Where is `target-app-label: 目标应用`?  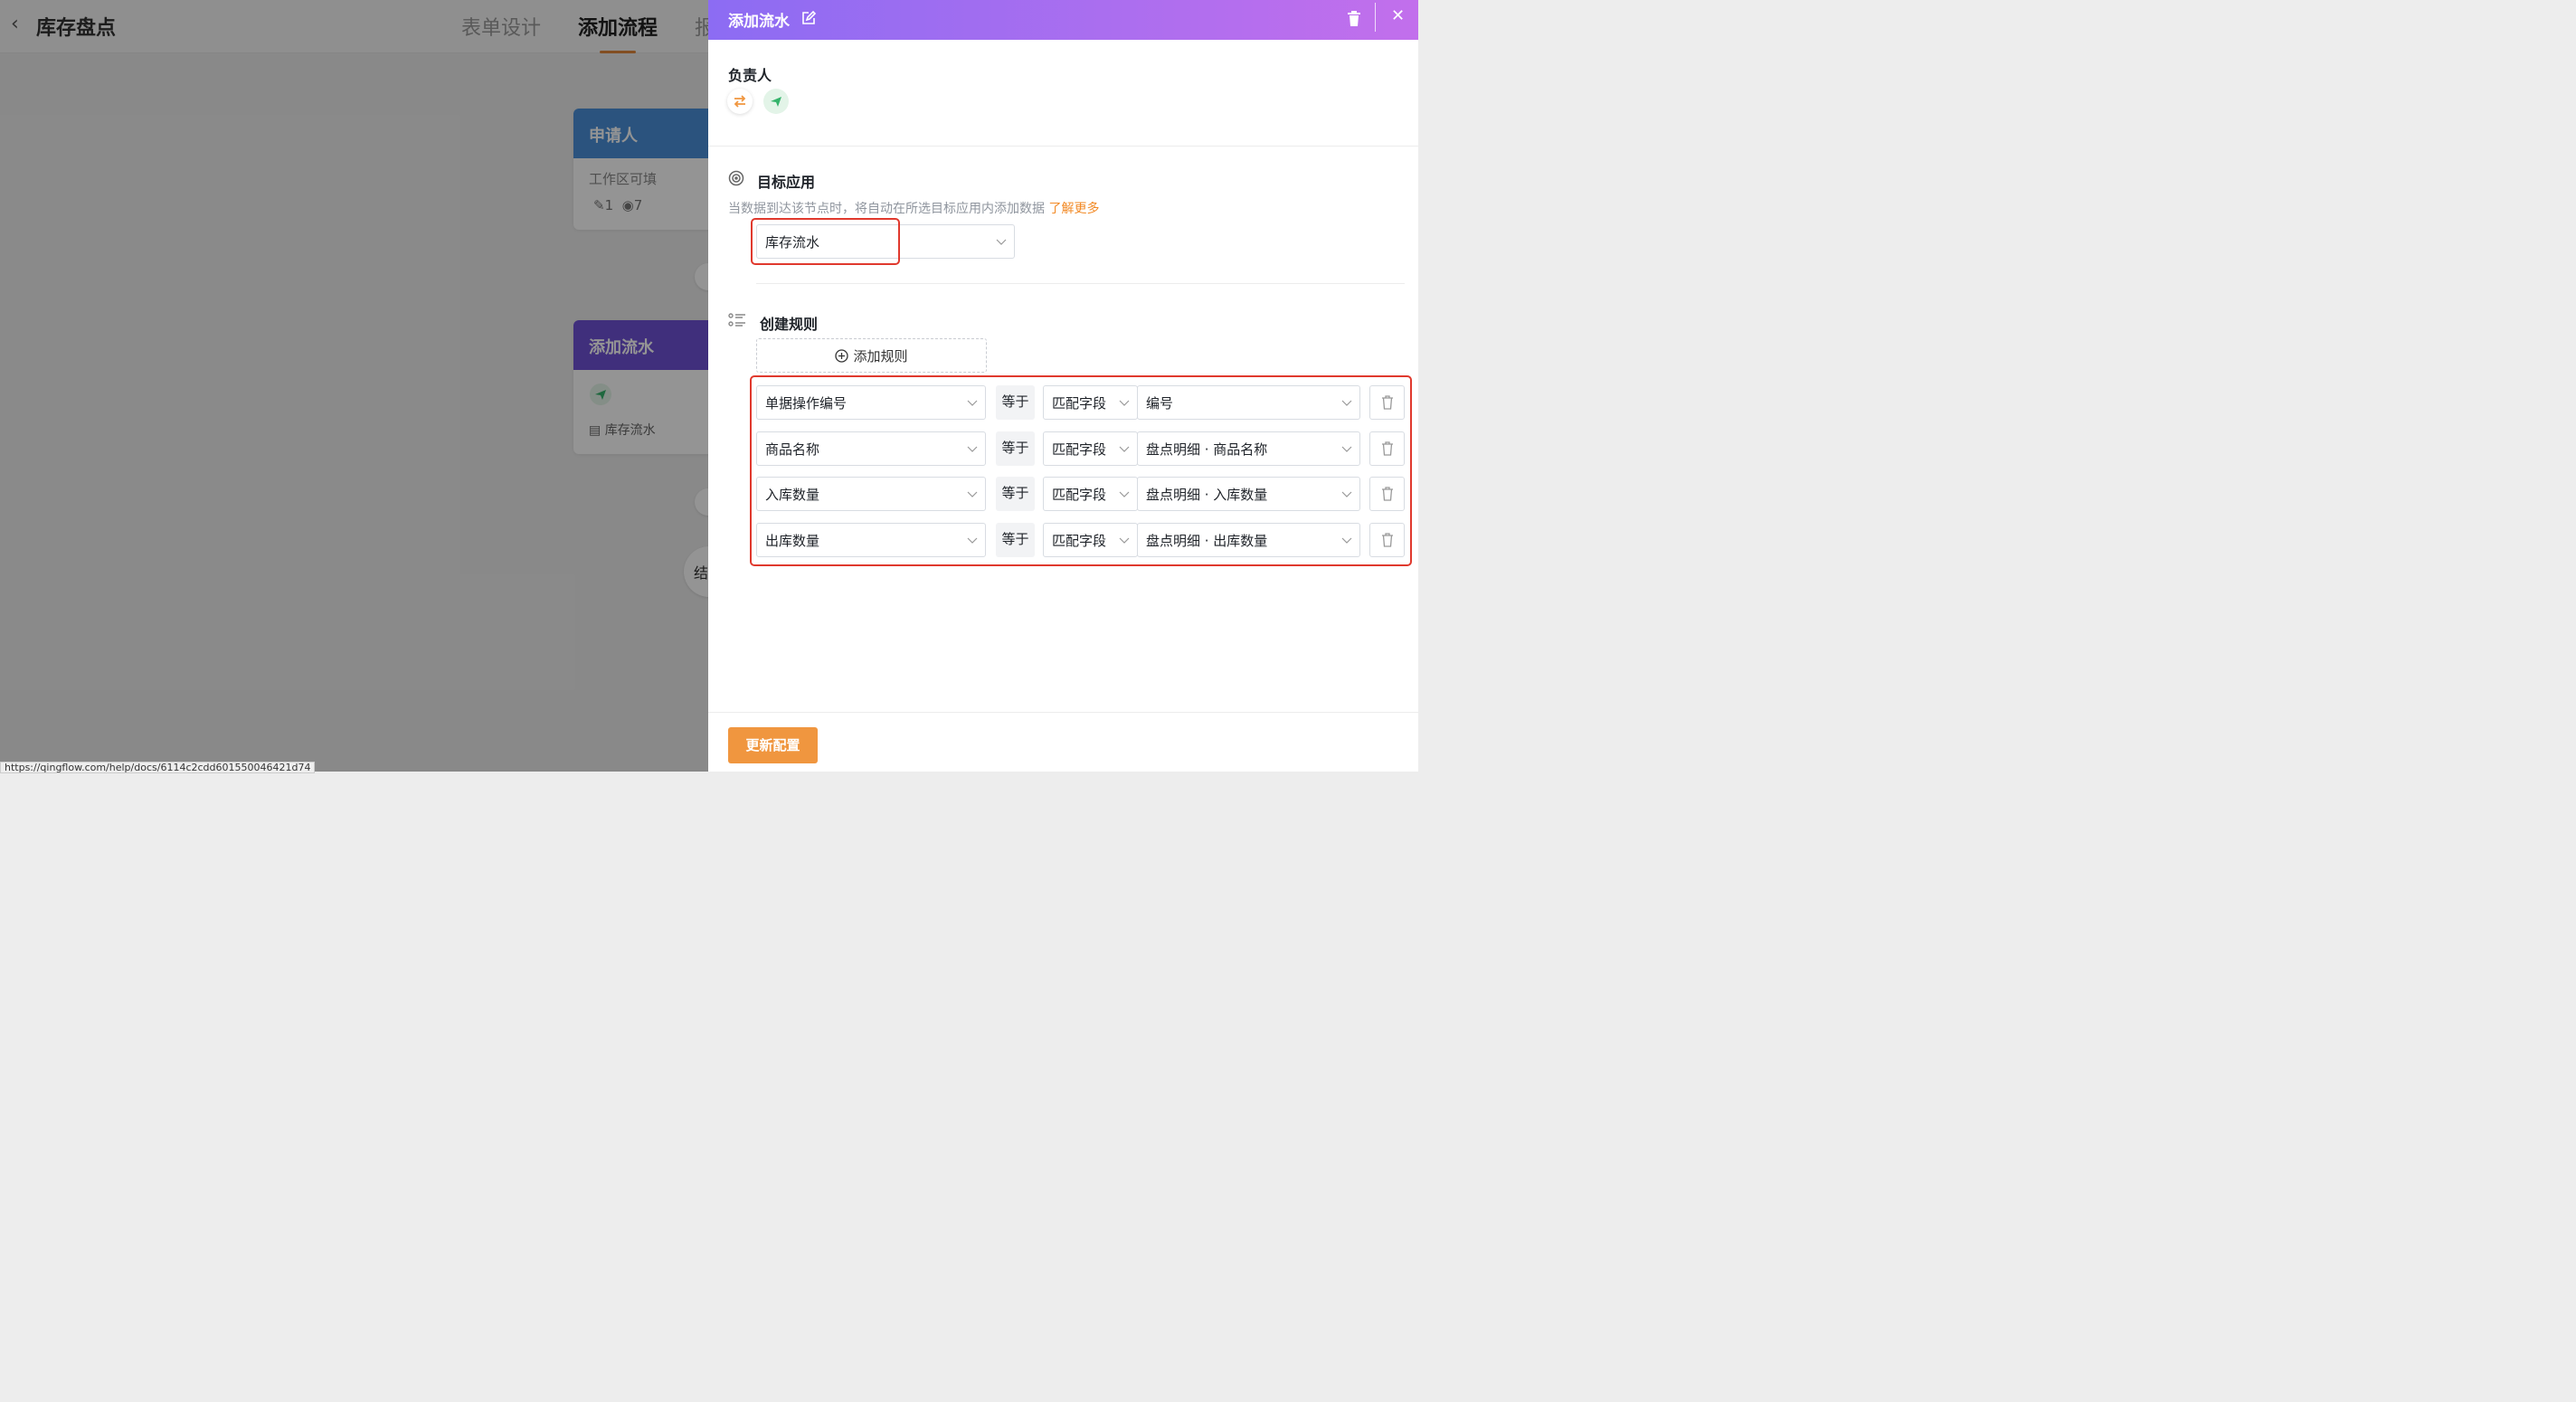 target-app-label: 目标应用 is located at coordinates (786, 182).